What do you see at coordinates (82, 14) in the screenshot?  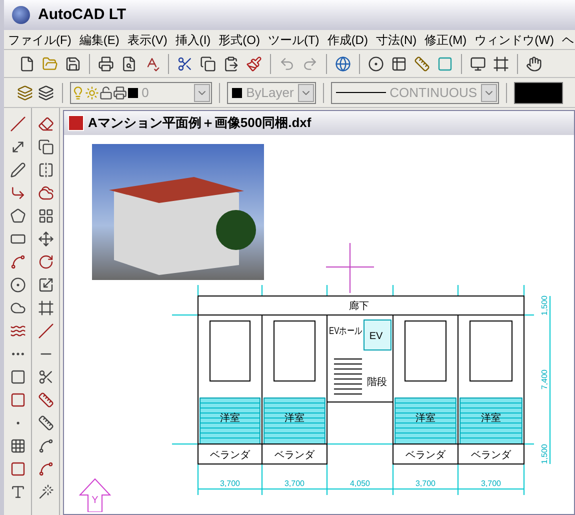 I see `window-title: AutoCAD LT` at bounding box center [82, 14].